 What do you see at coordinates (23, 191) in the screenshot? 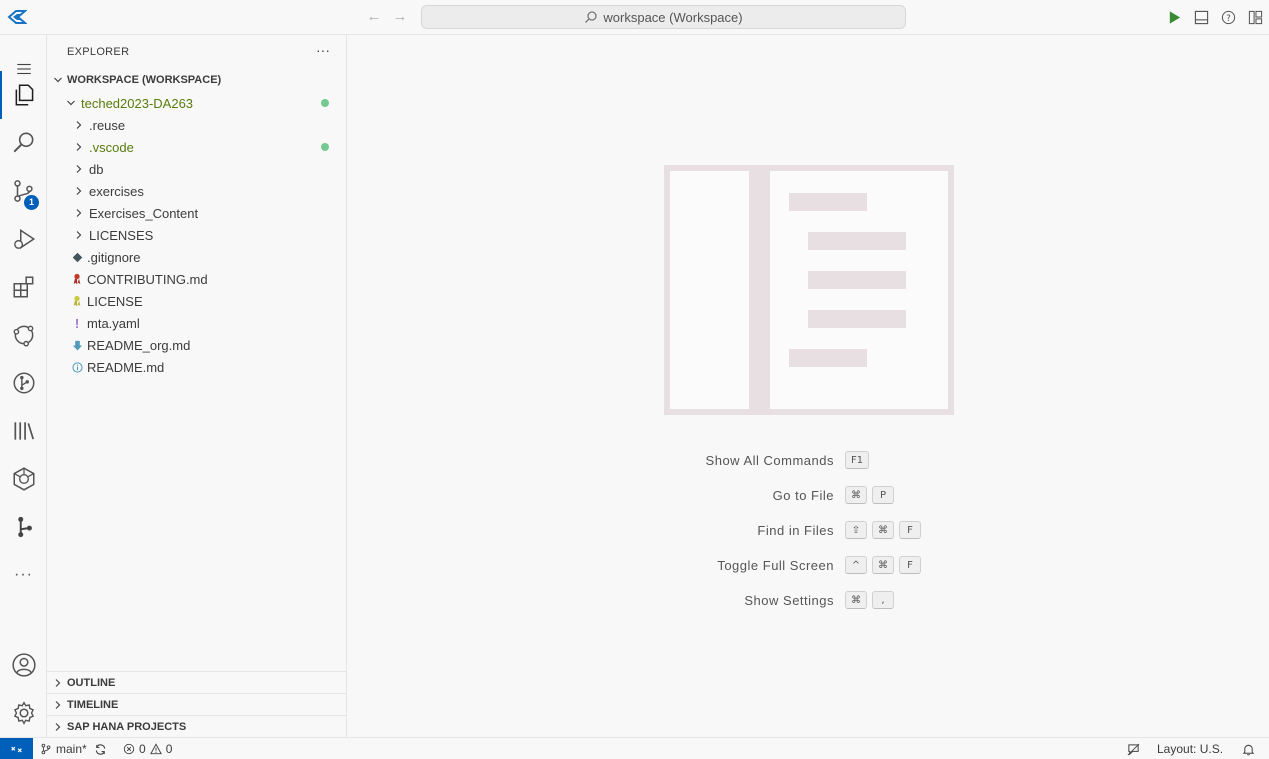
I see `source-control-icon: 1` at bounding box center [23, 191].